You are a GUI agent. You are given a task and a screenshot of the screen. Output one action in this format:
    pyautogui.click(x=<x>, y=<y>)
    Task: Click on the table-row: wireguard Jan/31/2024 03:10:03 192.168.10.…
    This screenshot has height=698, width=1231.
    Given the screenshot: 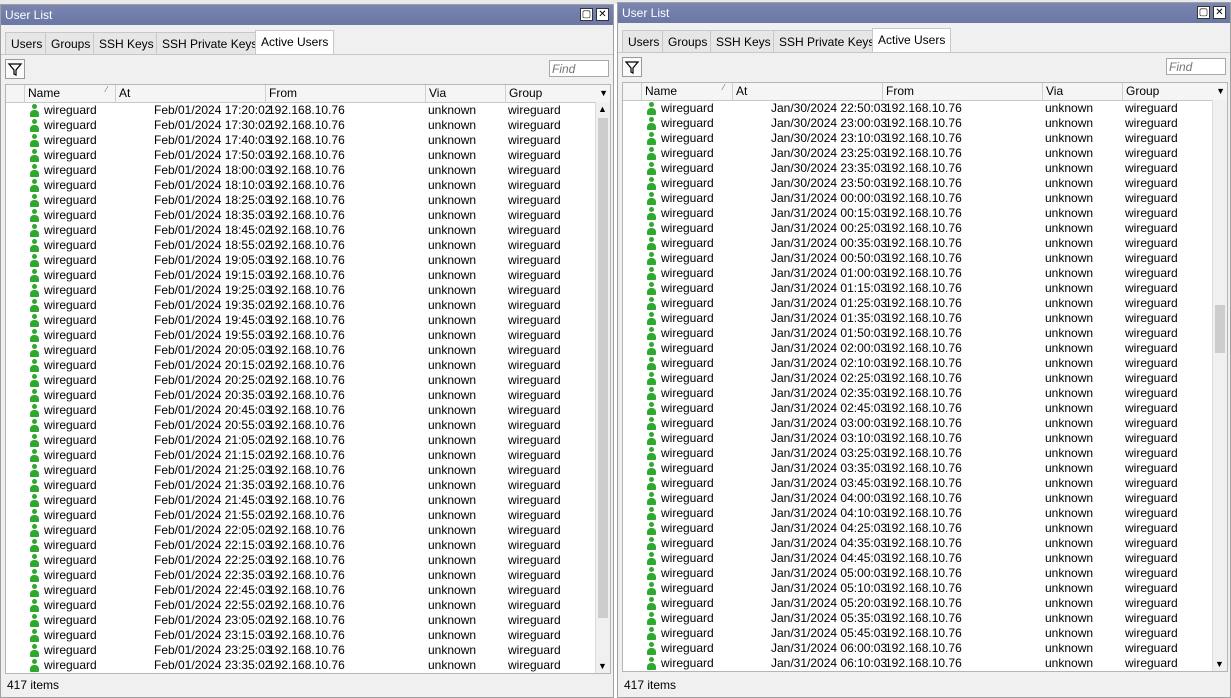 What is the action you would take?
    pyautogui.click(x=917, y=438)
    